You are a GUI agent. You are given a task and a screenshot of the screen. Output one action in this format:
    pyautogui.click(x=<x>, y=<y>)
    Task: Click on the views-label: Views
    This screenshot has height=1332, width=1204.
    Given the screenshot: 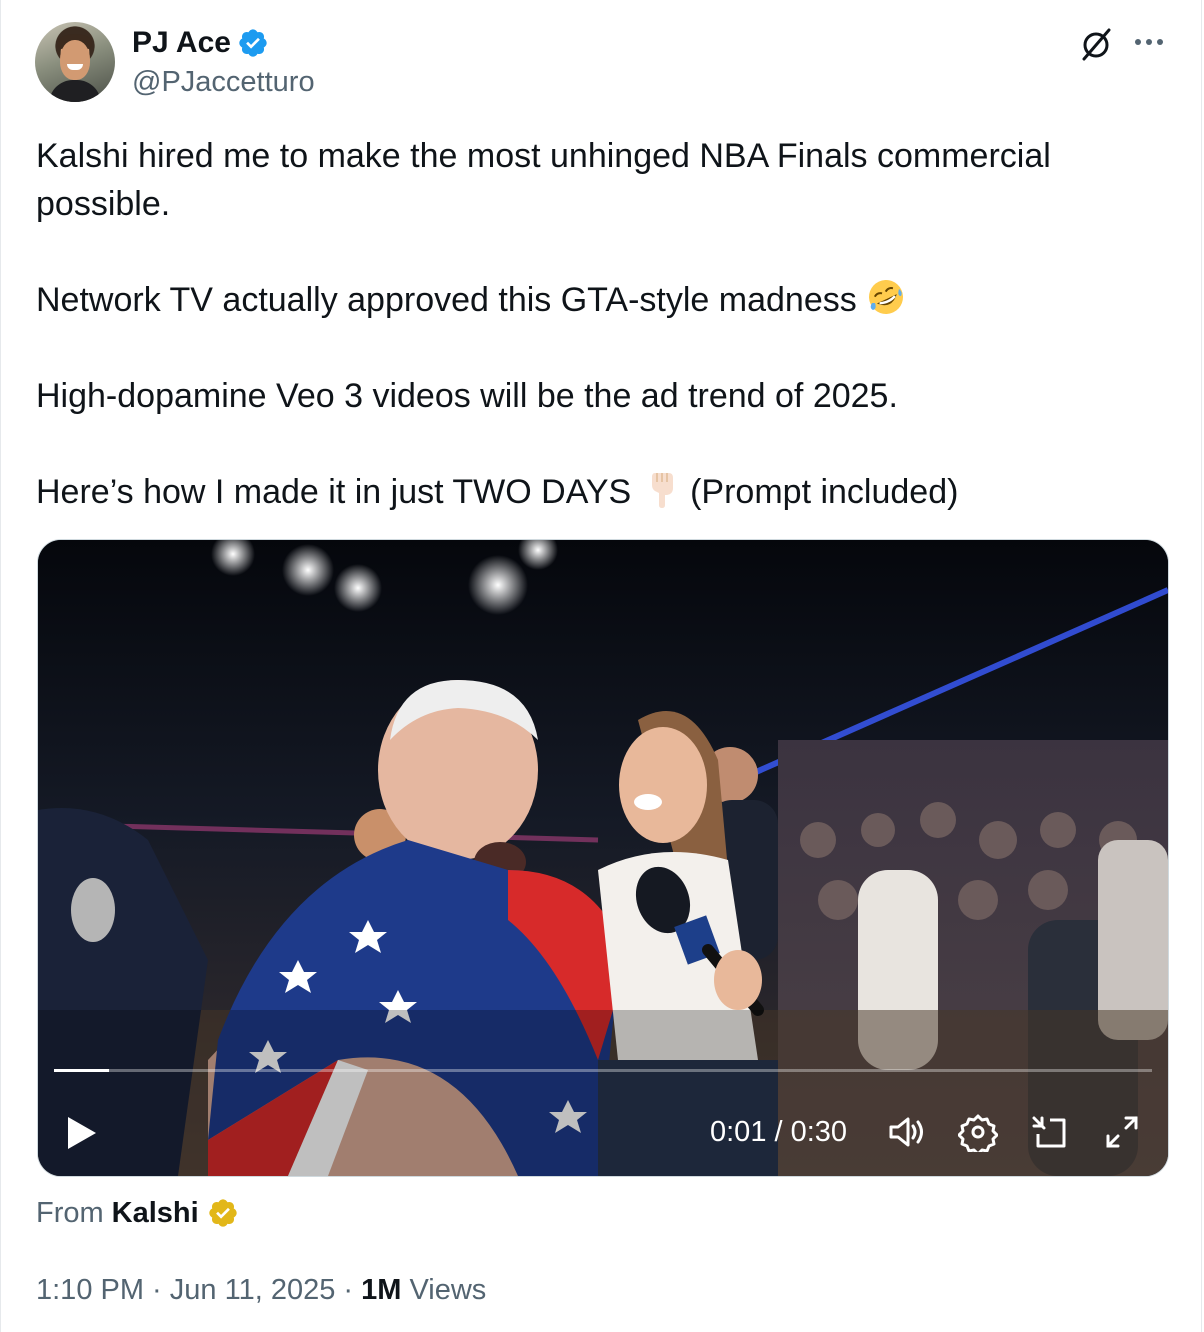 What is the action you would take?
    pyautogui.click(x=444, y=1290)
    